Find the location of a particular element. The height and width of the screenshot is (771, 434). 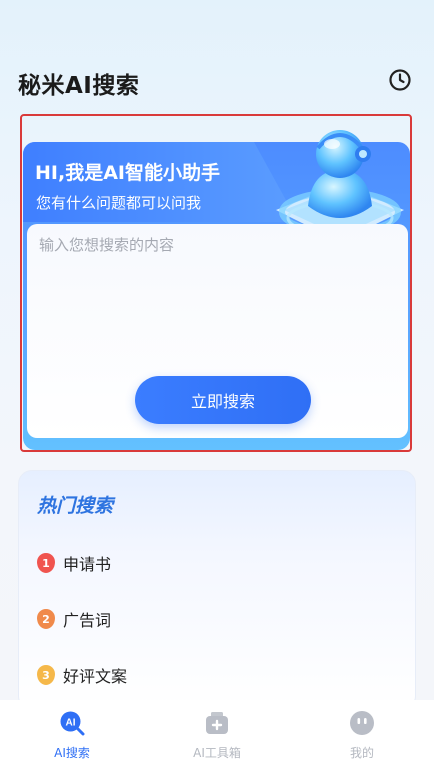

assistant-greeting-subtitle: 您有什么问题都可以问我 is located at coordinates (119, 203).